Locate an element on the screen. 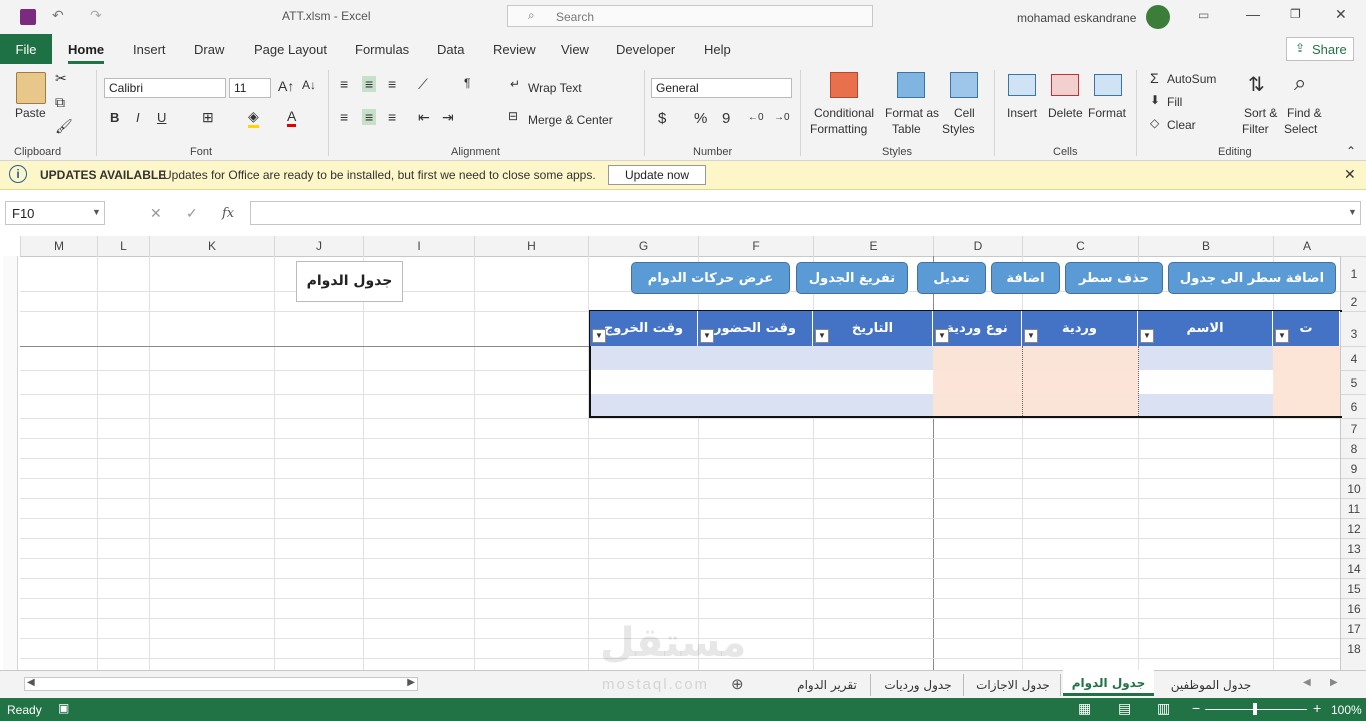 This screenshot has width=1366, height=721. sheet-tab-employees: جدول الموظفين is located at coordinates (1211, 685).